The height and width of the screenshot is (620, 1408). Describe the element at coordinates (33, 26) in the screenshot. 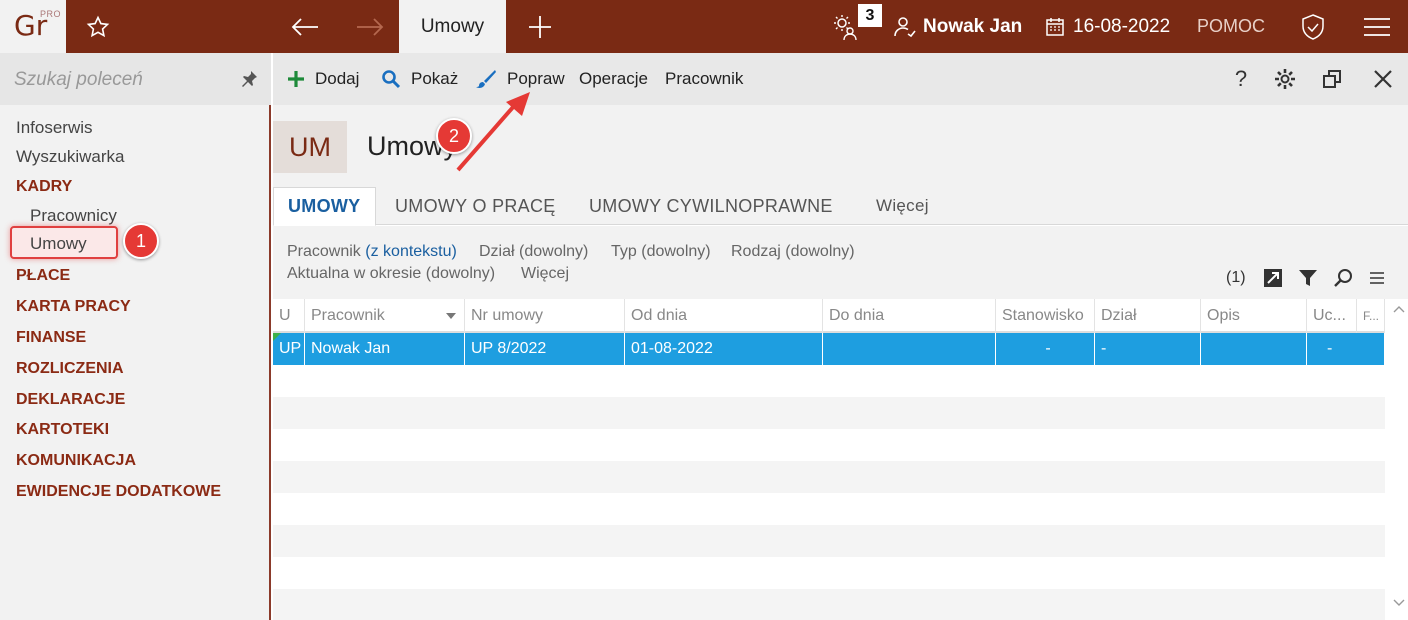

I see `app-logo: Gr PRO` at that location.